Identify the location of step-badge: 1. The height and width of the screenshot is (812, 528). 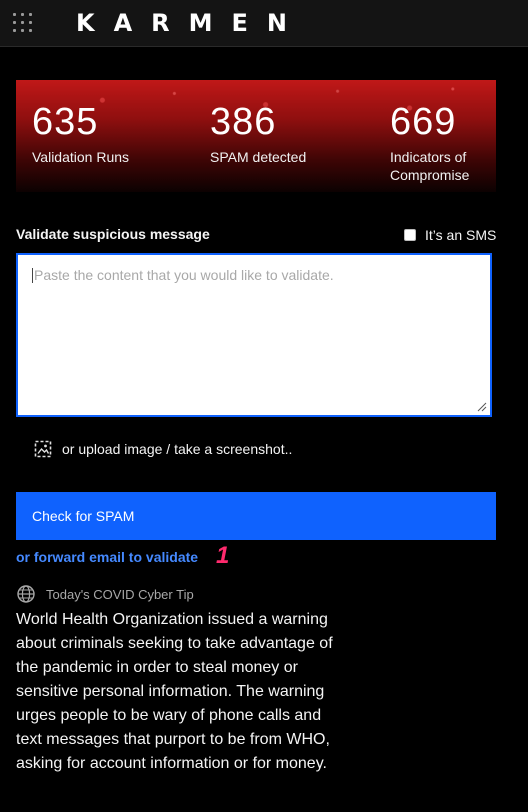
(223, 555).